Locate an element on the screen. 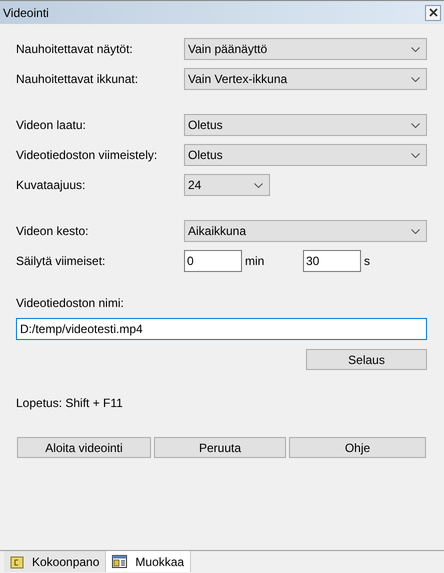  unit-label: min is located at coordinates (255, 261).